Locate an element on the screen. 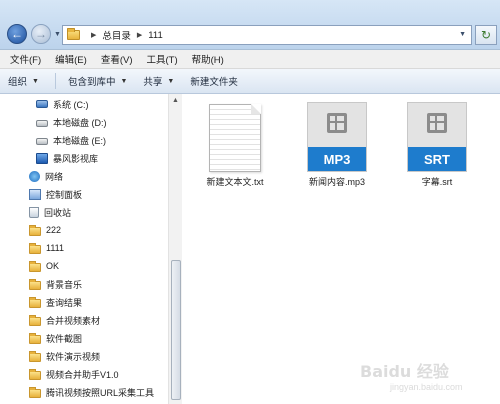 Image resolution: width=500 pixels, height=404 pixels. nav-item-folder: 视频合并助手V1.0 is located at coordinates (74, 374).